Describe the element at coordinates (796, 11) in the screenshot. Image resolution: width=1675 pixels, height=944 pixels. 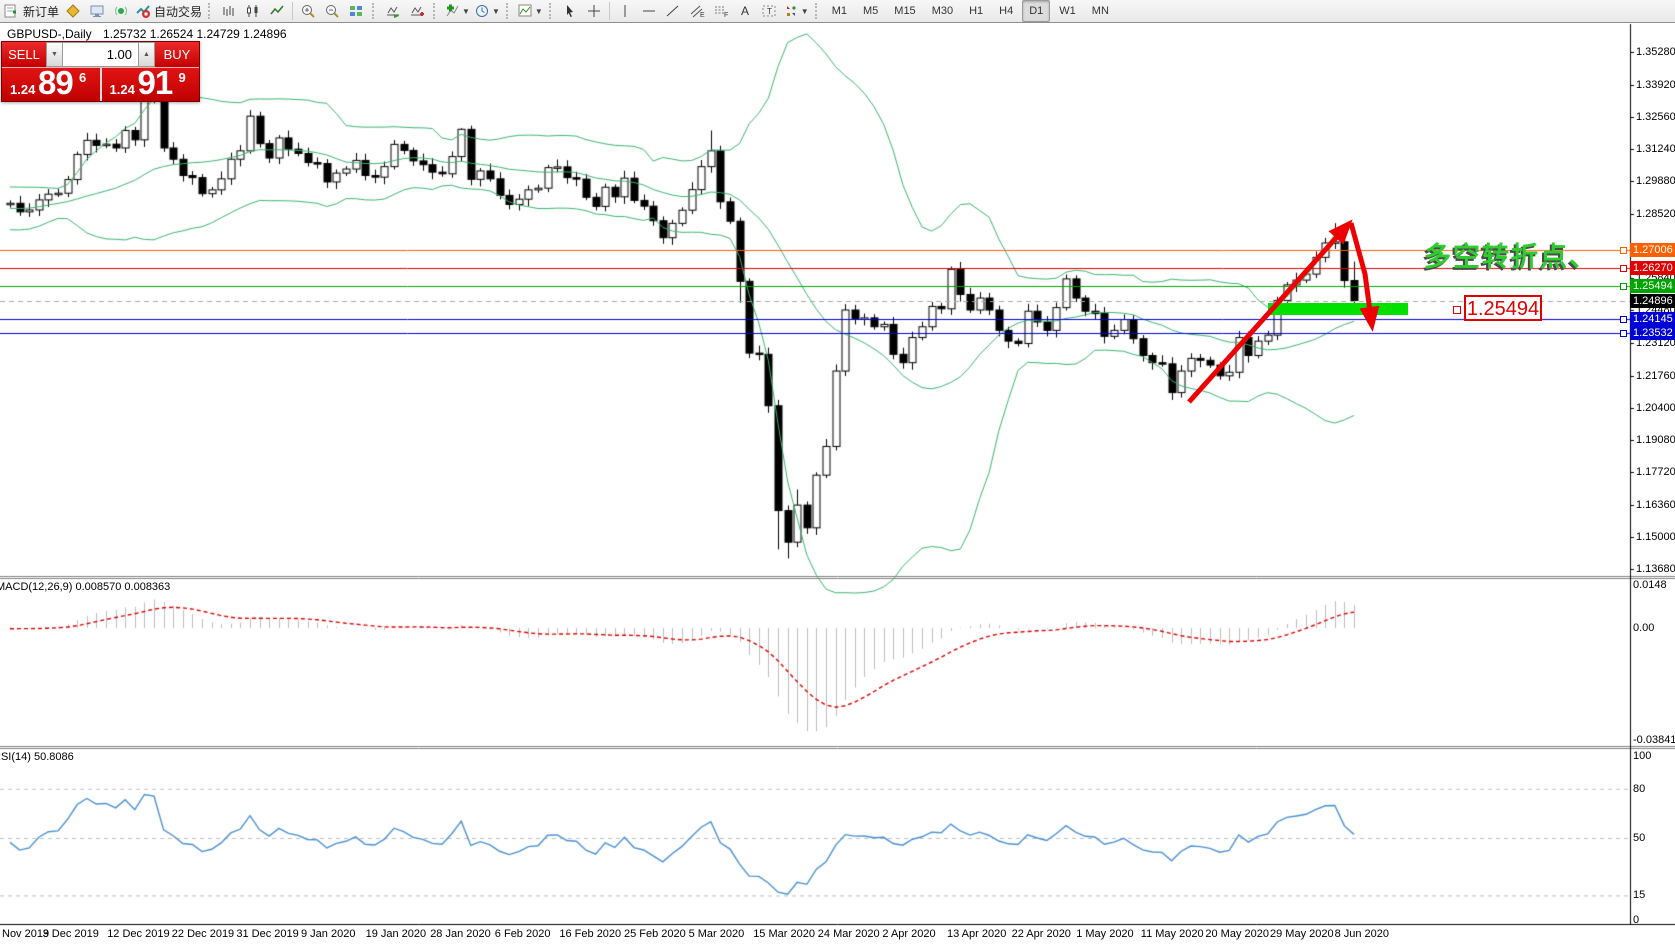
I see `arrows-icon: ▼` at that location.